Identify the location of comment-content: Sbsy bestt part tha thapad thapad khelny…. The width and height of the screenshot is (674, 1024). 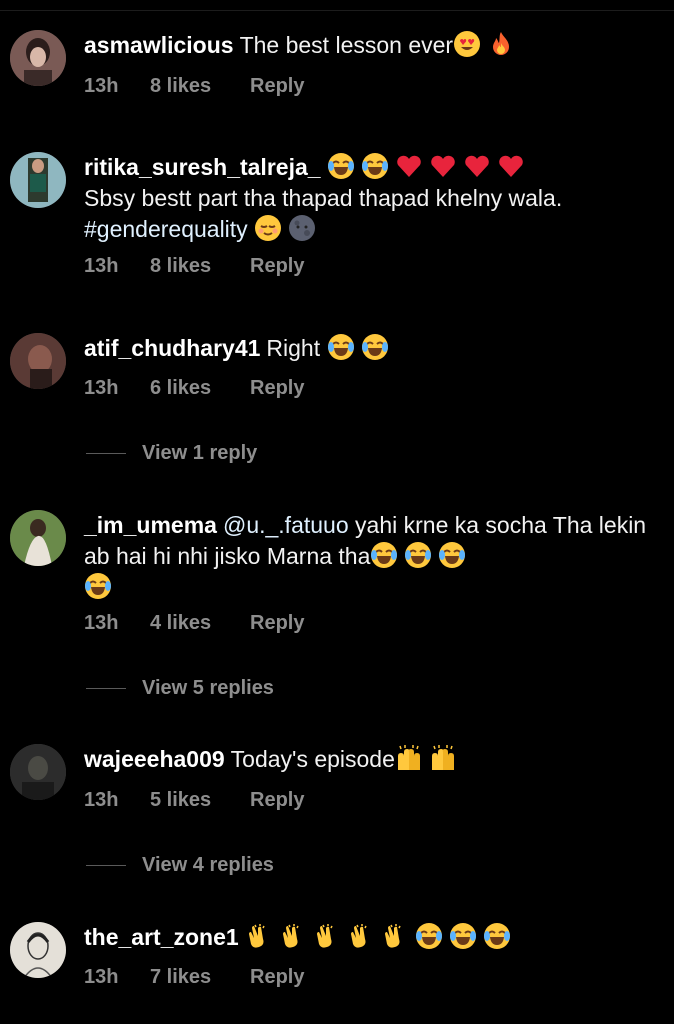
(323, 198).